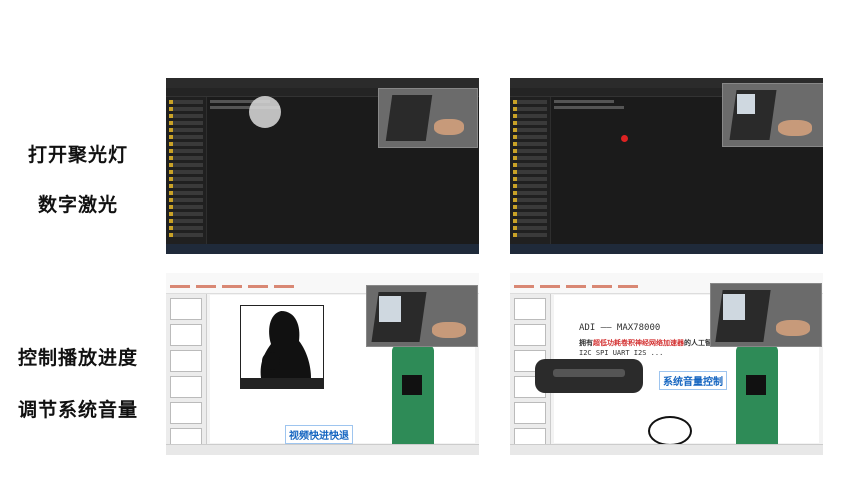 Image resolution: width=853 pixels, height=480 pixels. Describe the element at coordinates (620, 328) in the screenshot. I see `slide-heading: ADI —— MAX78000` at that location.